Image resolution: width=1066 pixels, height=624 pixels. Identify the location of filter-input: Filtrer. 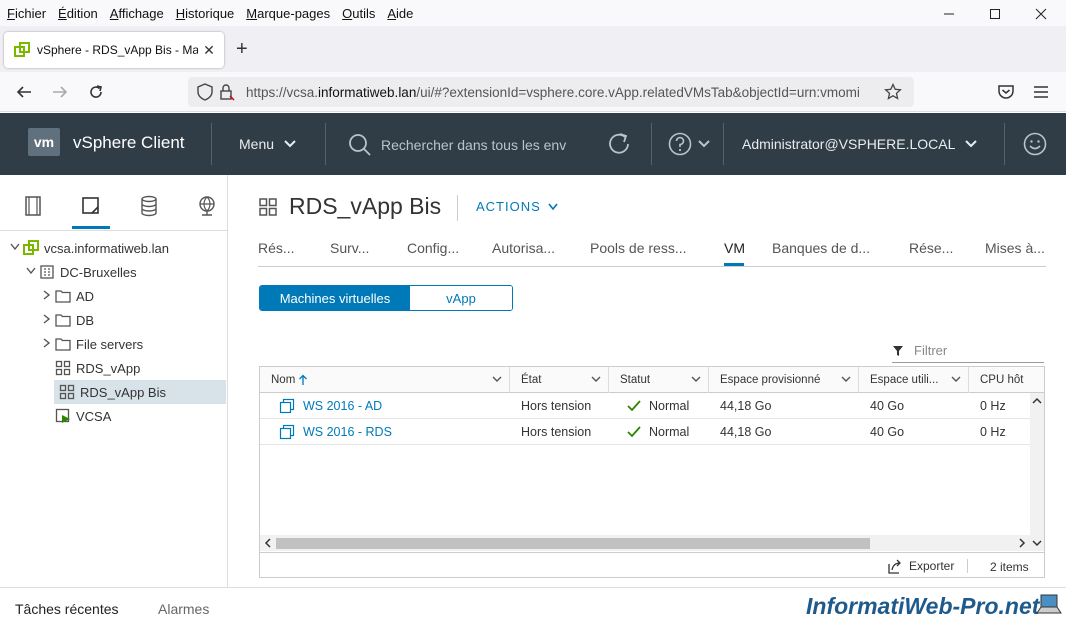
(968, 351).